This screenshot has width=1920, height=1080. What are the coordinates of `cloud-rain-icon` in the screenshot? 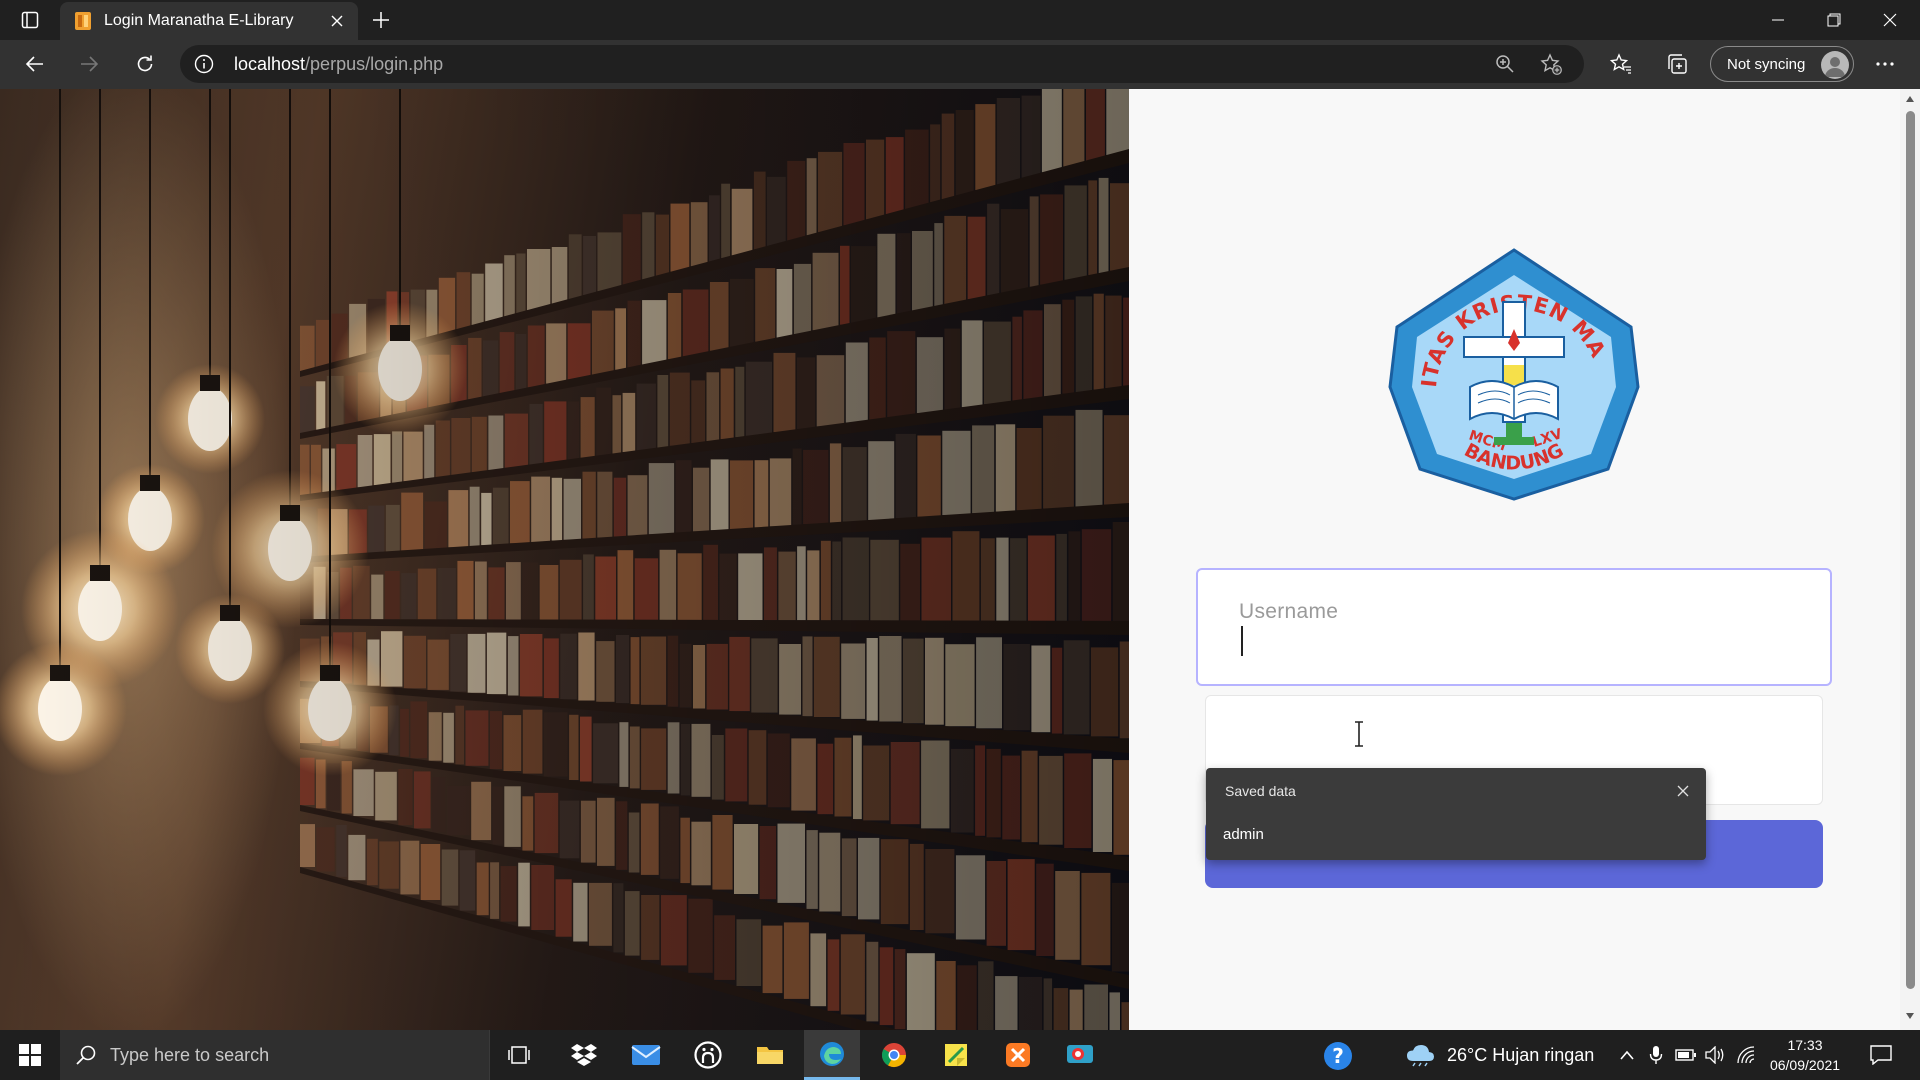 It's located at (1420, 1055).